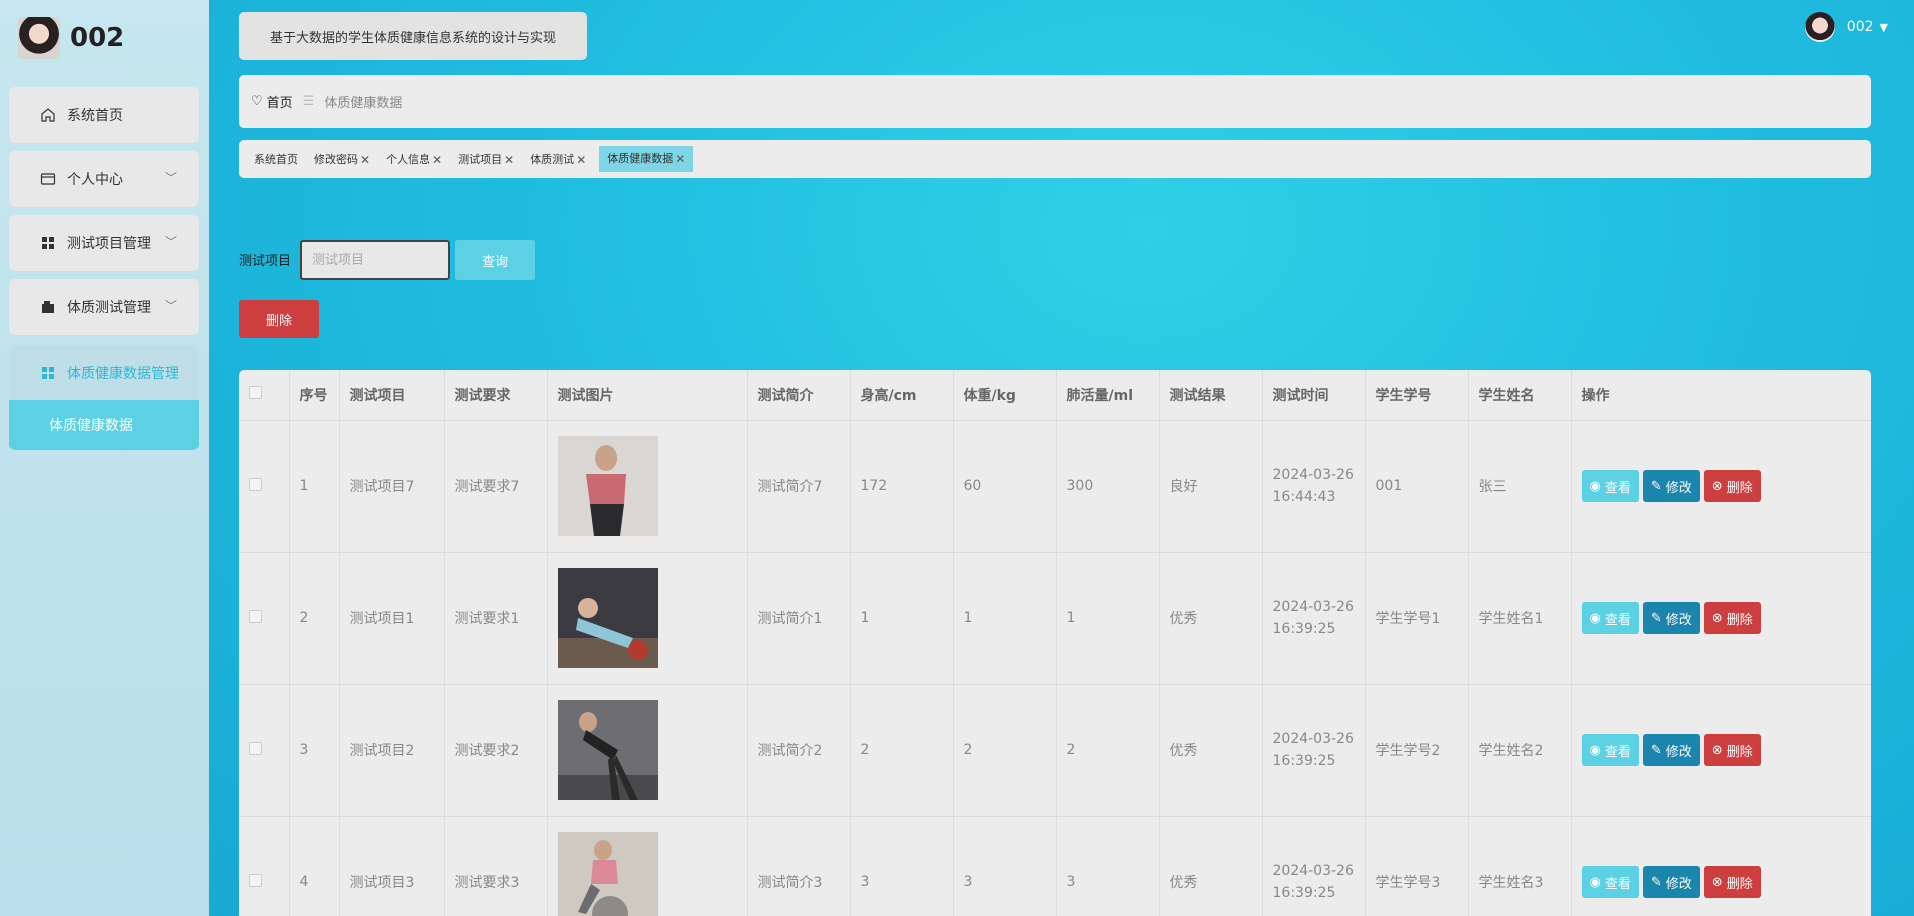 Image resolution: width=1914 pixels, height=916 pixels. I want to click on wallet-icon, so click(48, 307).